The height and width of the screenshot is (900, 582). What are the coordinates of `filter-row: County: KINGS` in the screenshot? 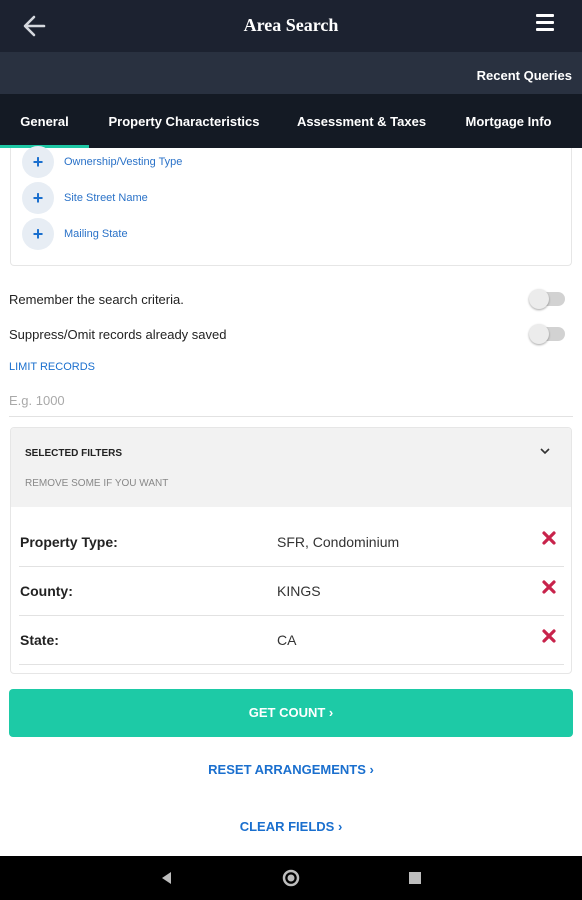 It's located at (291, 591).